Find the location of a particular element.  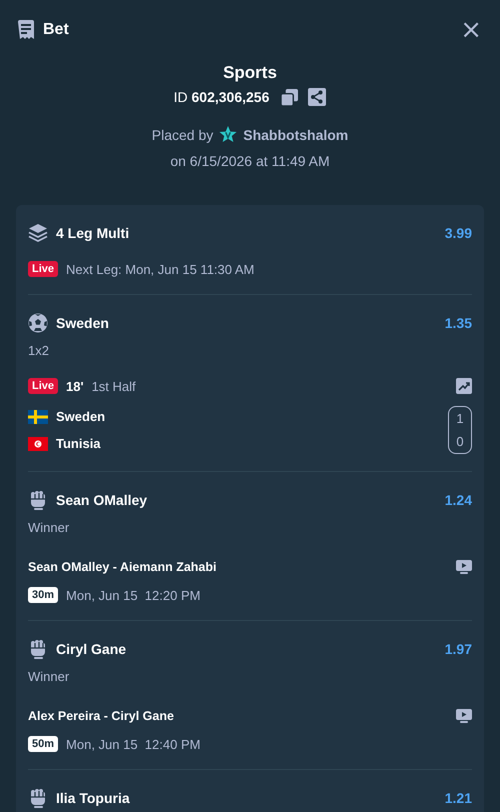

share-icon is located at coordinates (317, 97).